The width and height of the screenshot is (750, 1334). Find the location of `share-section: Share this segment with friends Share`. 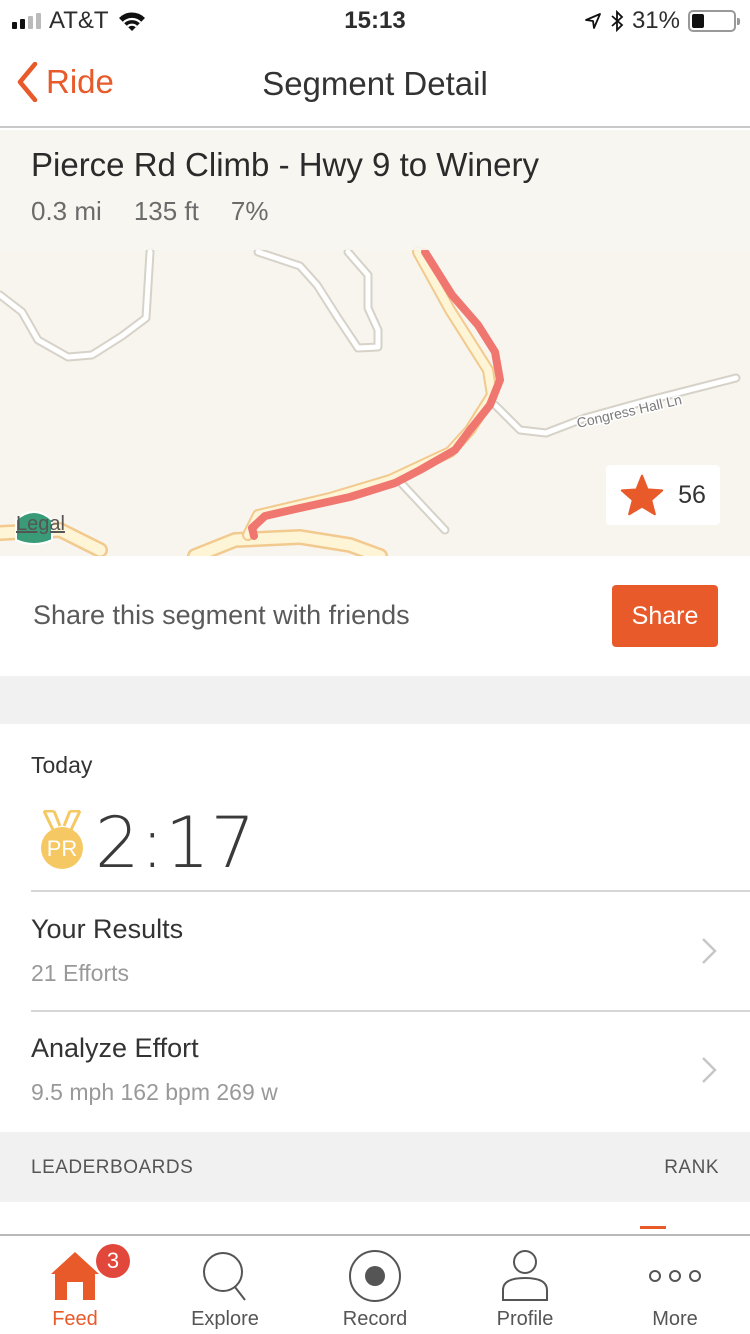

share-section: Share this segment with friends Share is located at coordinates (375, 616).